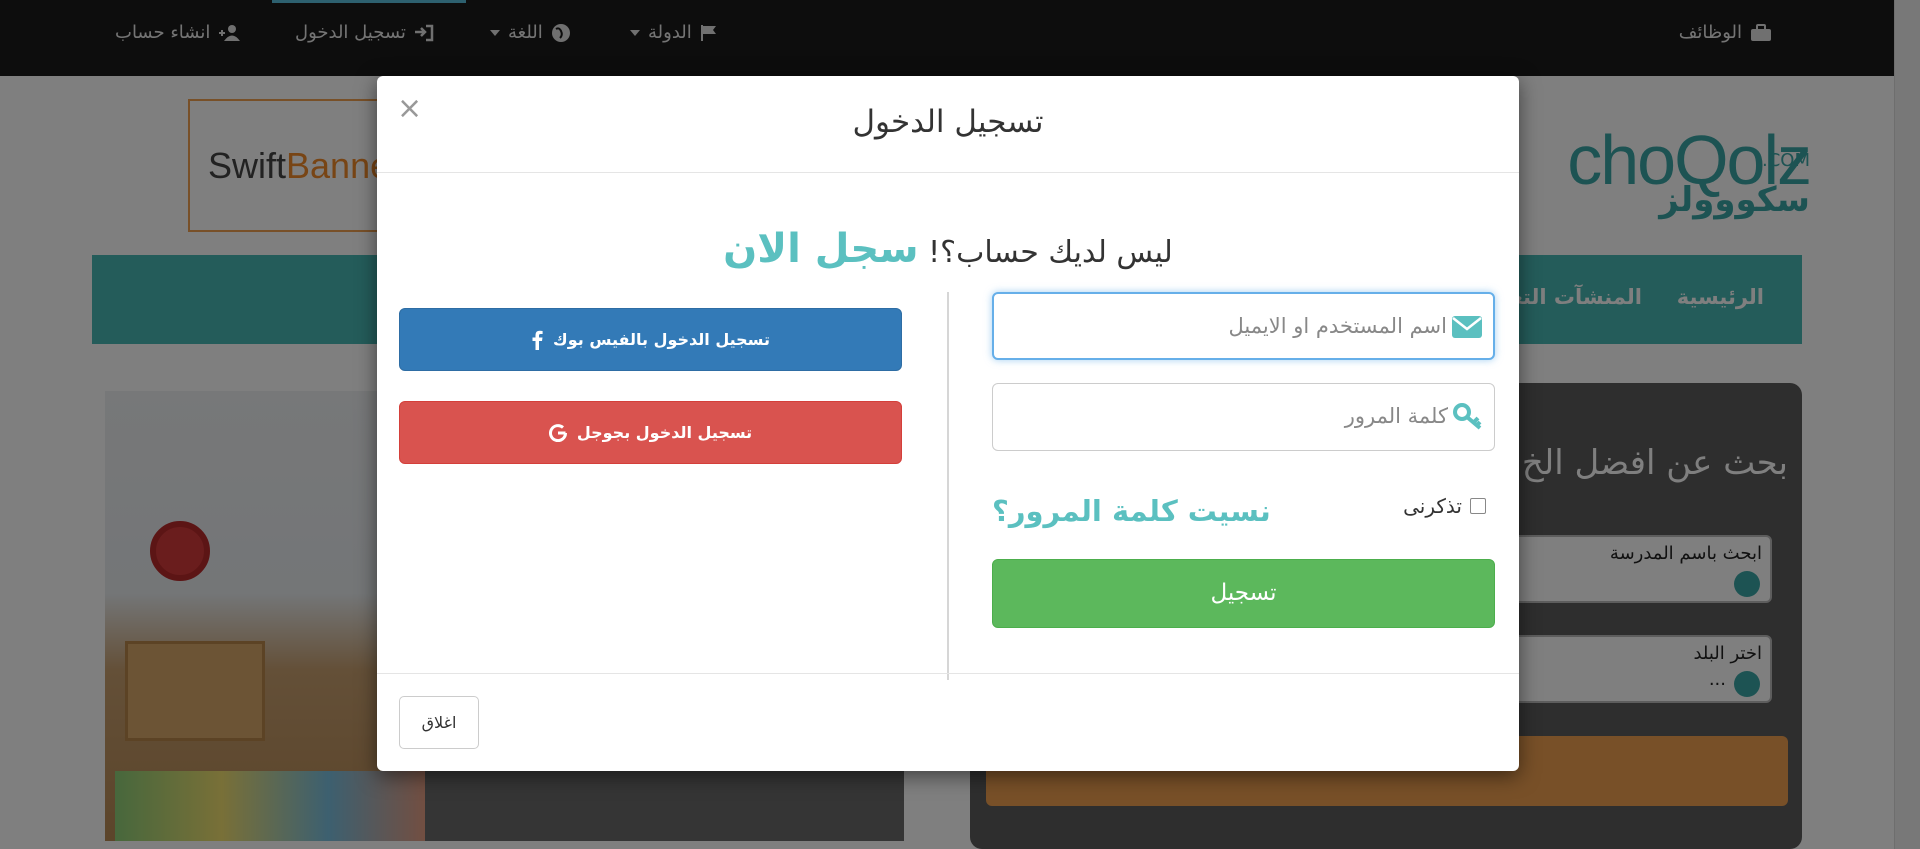  Describe the element at coordinates (948, 486) in the screenshot. I see `vertical-divider` at that location.